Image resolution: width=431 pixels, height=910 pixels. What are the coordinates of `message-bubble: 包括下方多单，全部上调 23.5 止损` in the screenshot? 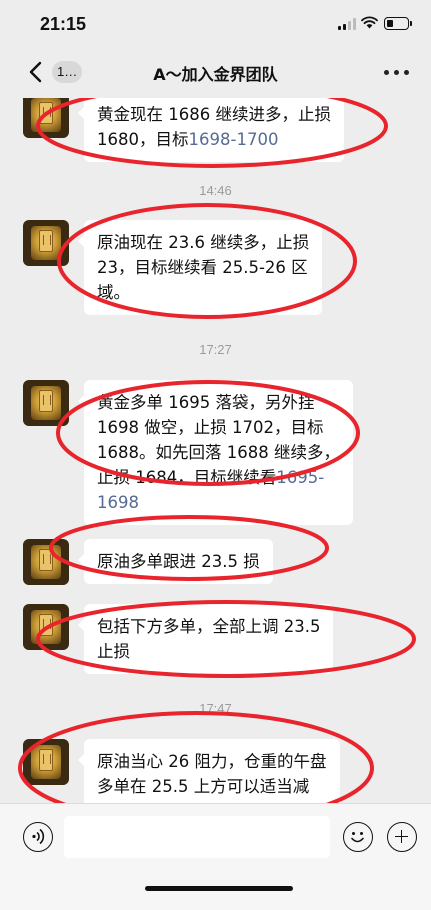 It's located at (205, 639).